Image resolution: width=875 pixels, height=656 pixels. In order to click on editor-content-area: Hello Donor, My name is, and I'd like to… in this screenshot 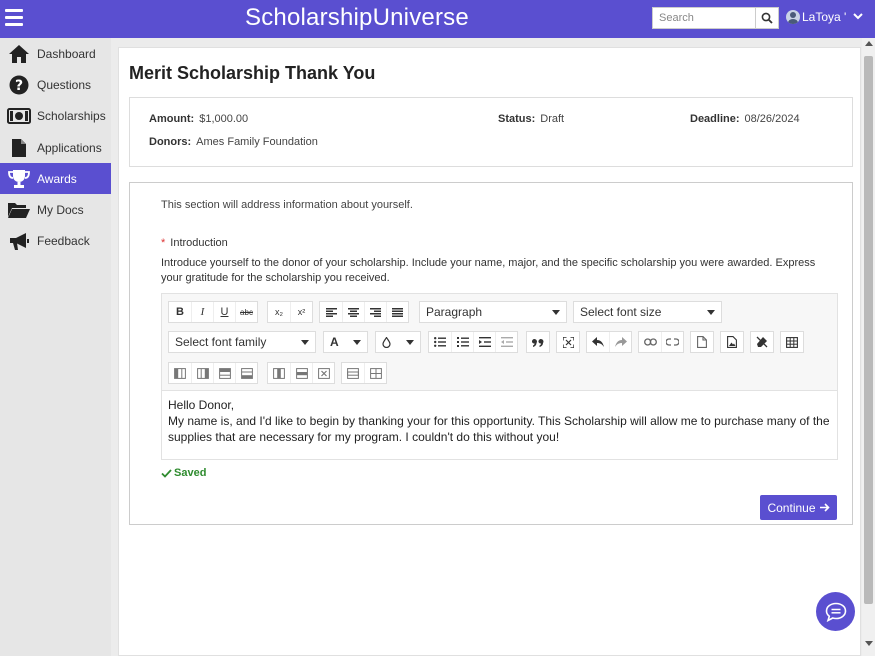, I will do `click(499, 421)`.